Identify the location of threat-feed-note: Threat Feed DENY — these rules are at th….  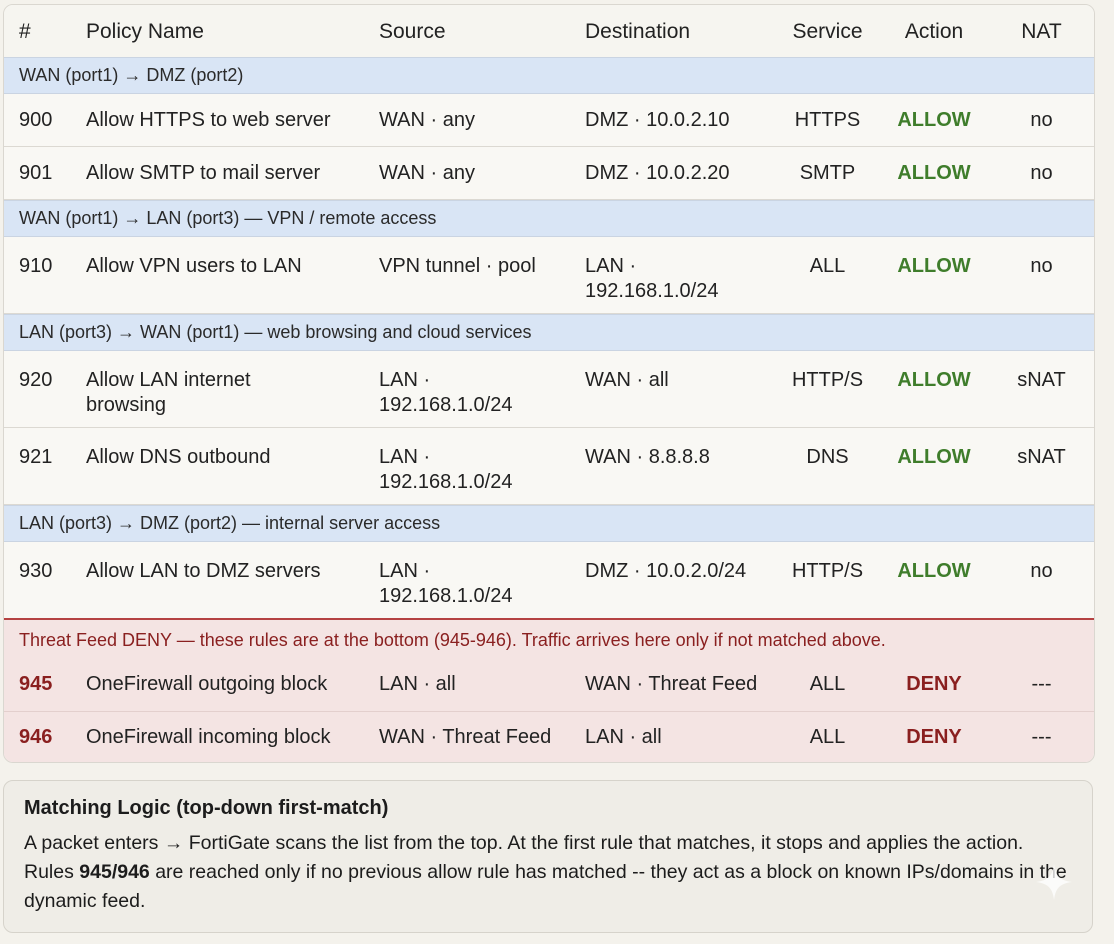
(452, 640).